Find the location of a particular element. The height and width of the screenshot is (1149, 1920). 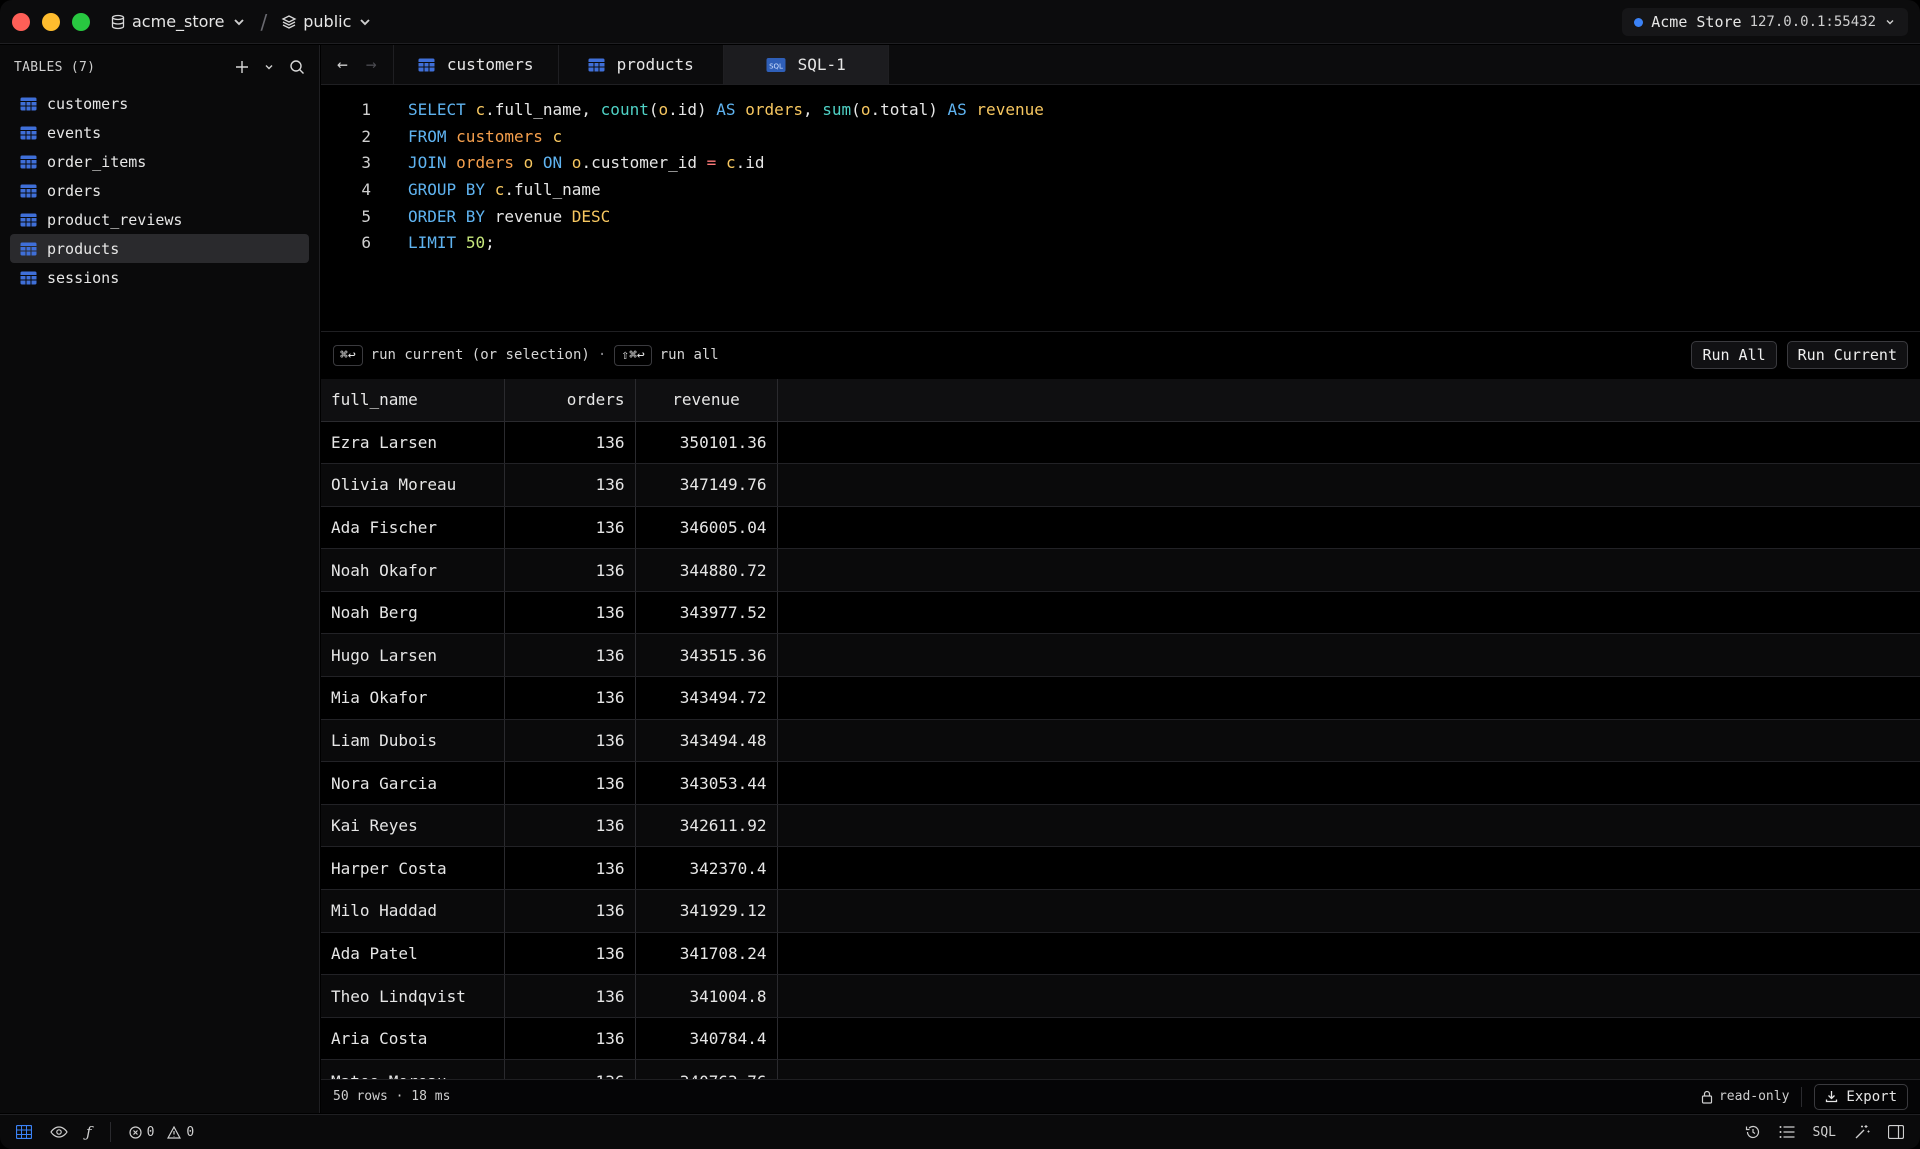

cell-revenue: 343494.72 is located at coordinates (706, 698).